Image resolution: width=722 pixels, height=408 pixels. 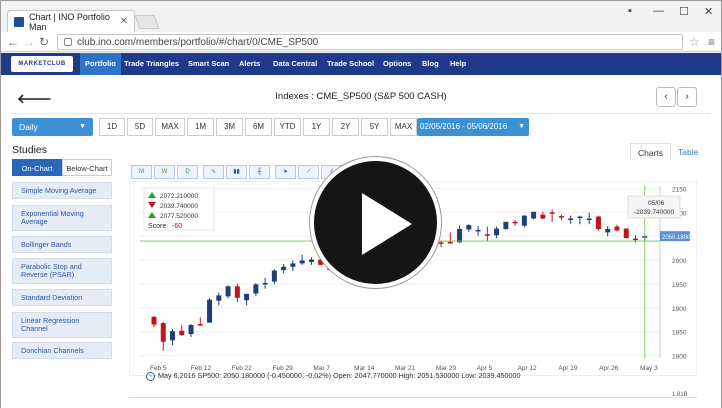 I want to click on legend-value: 2039.740000, so click(x=179, y=206).